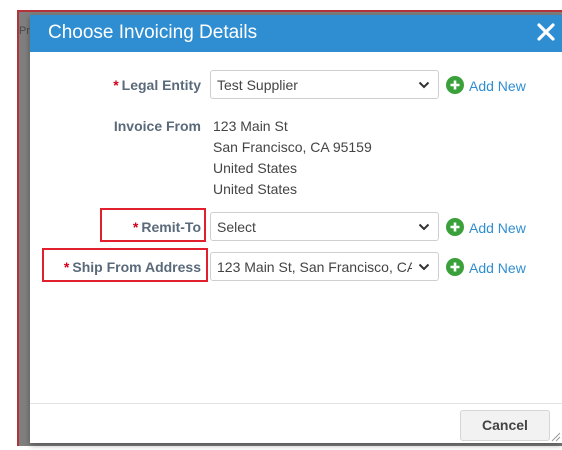  Describe the element at coordinates (132, 267) in the screenshot. I see `ship-from-address-label: * Ship From Address` at that location.